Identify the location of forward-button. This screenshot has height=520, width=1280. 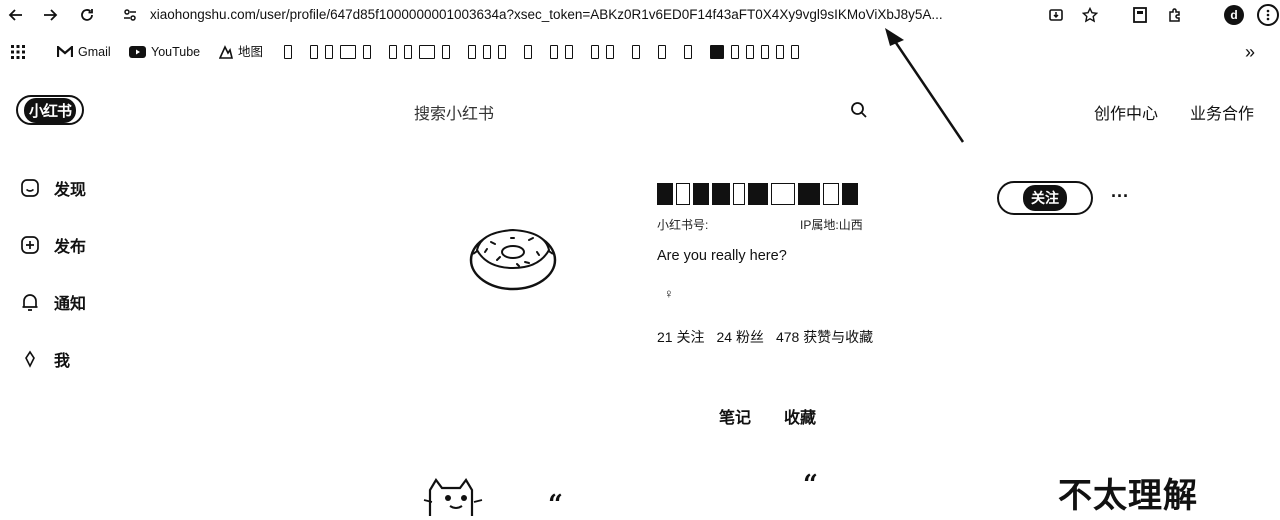
(50, 15).